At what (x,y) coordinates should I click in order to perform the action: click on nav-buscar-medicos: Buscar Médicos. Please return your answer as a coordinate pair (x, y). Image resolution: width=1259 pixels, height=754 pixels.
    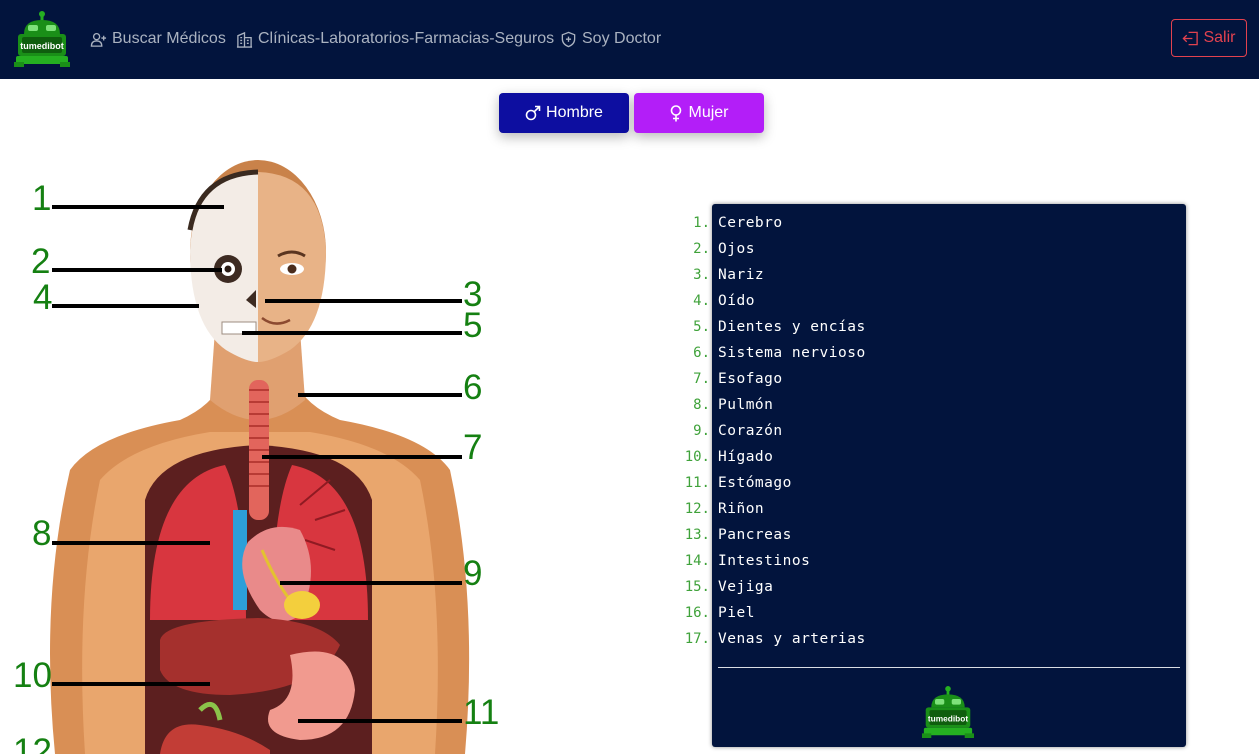
    Looking at the image, I should click on (158, 39).